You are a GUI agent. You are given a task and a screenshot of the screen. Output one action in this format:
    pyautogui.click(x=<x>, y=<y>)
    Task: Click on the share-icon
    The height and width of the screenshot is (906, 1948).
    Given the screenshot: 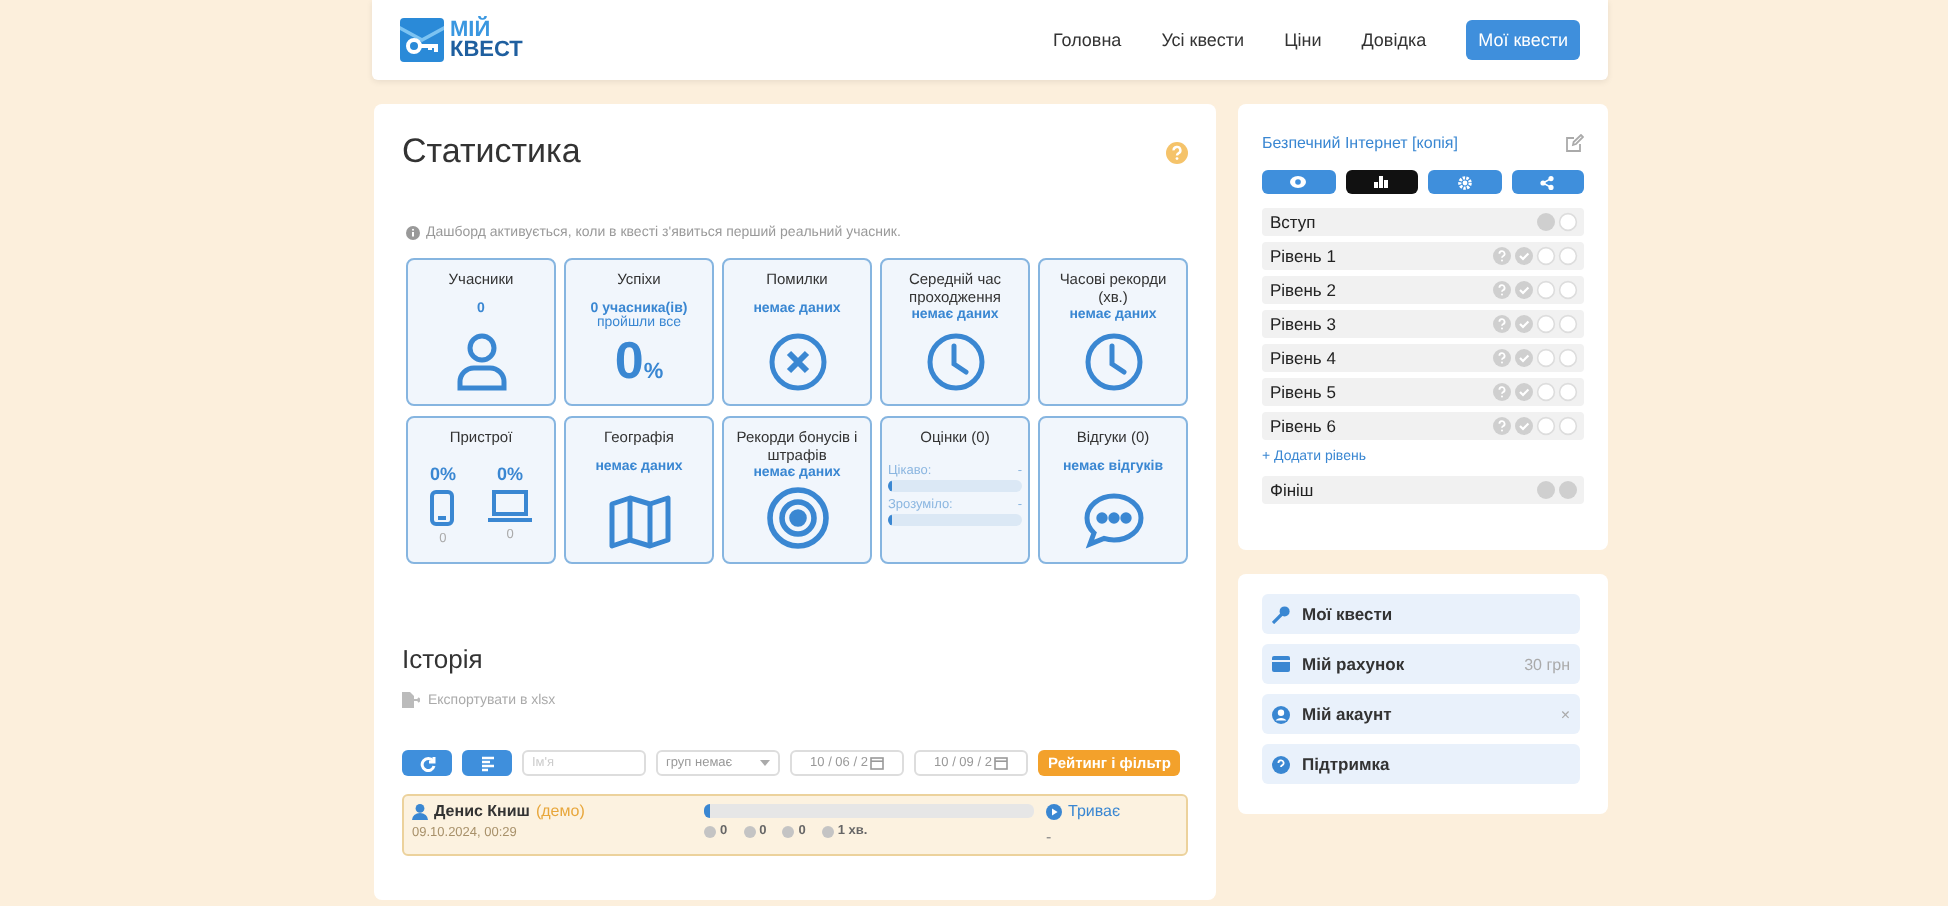 What is the action you would take?
    pyautogui.click(x=1547, y=182)
    